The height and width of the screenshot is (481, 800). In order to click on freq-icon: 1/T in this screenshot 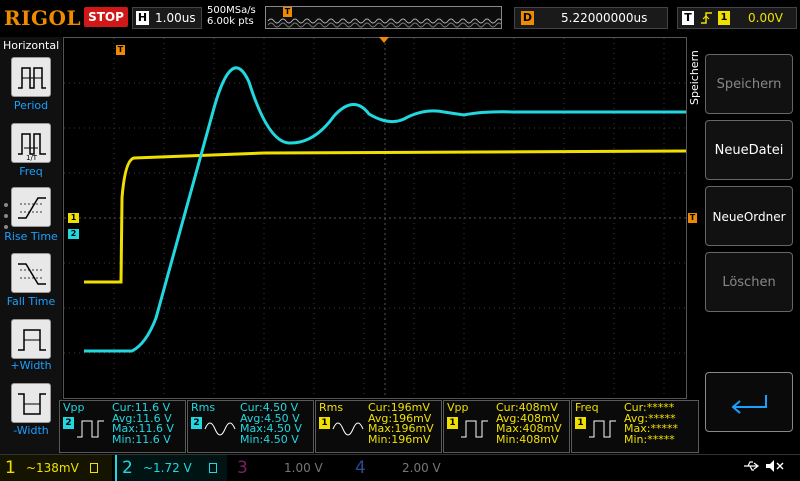, I will do `click(32, 147)`.